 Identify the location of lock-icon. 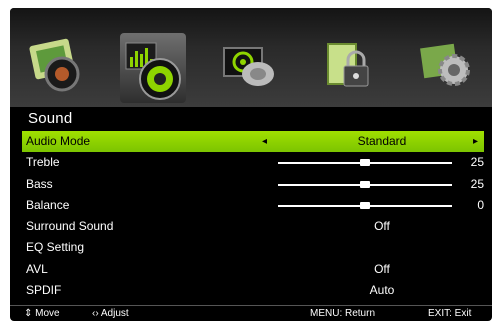
(351, 66).